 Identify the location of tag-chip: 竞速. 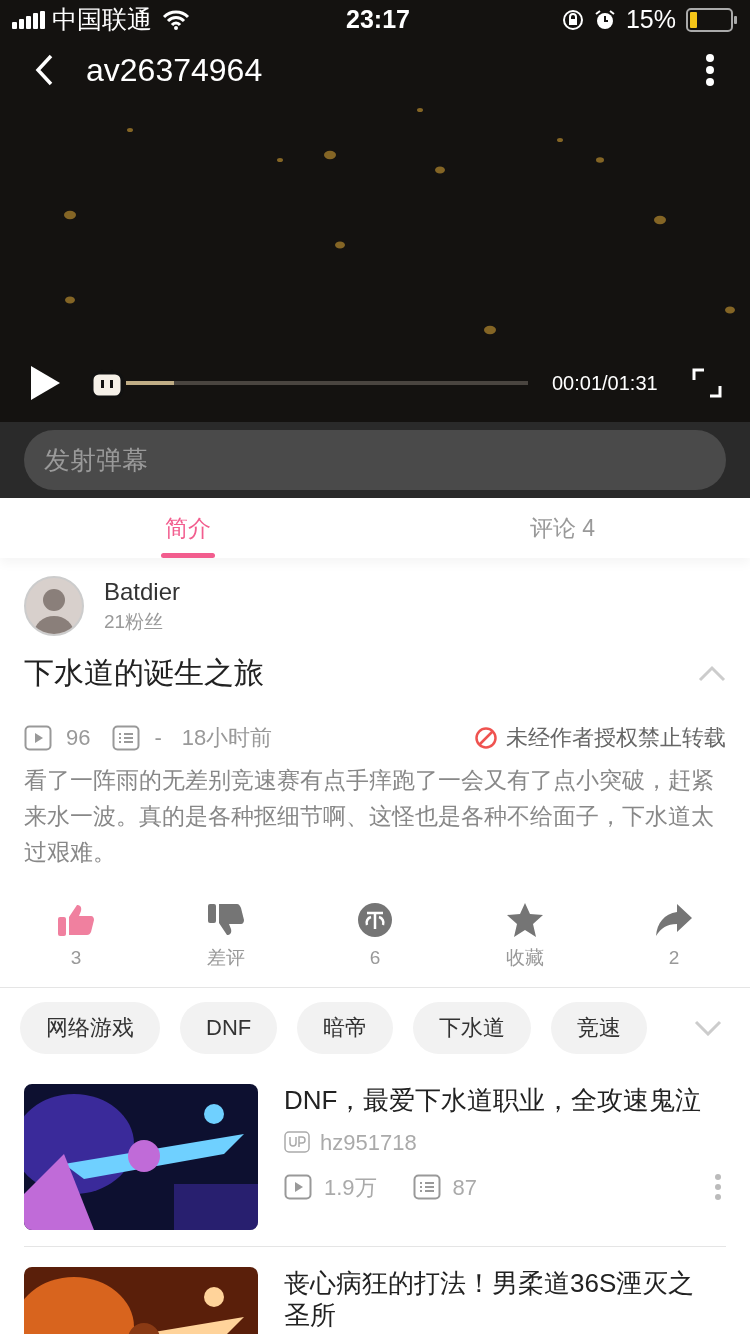
(599, 1027).